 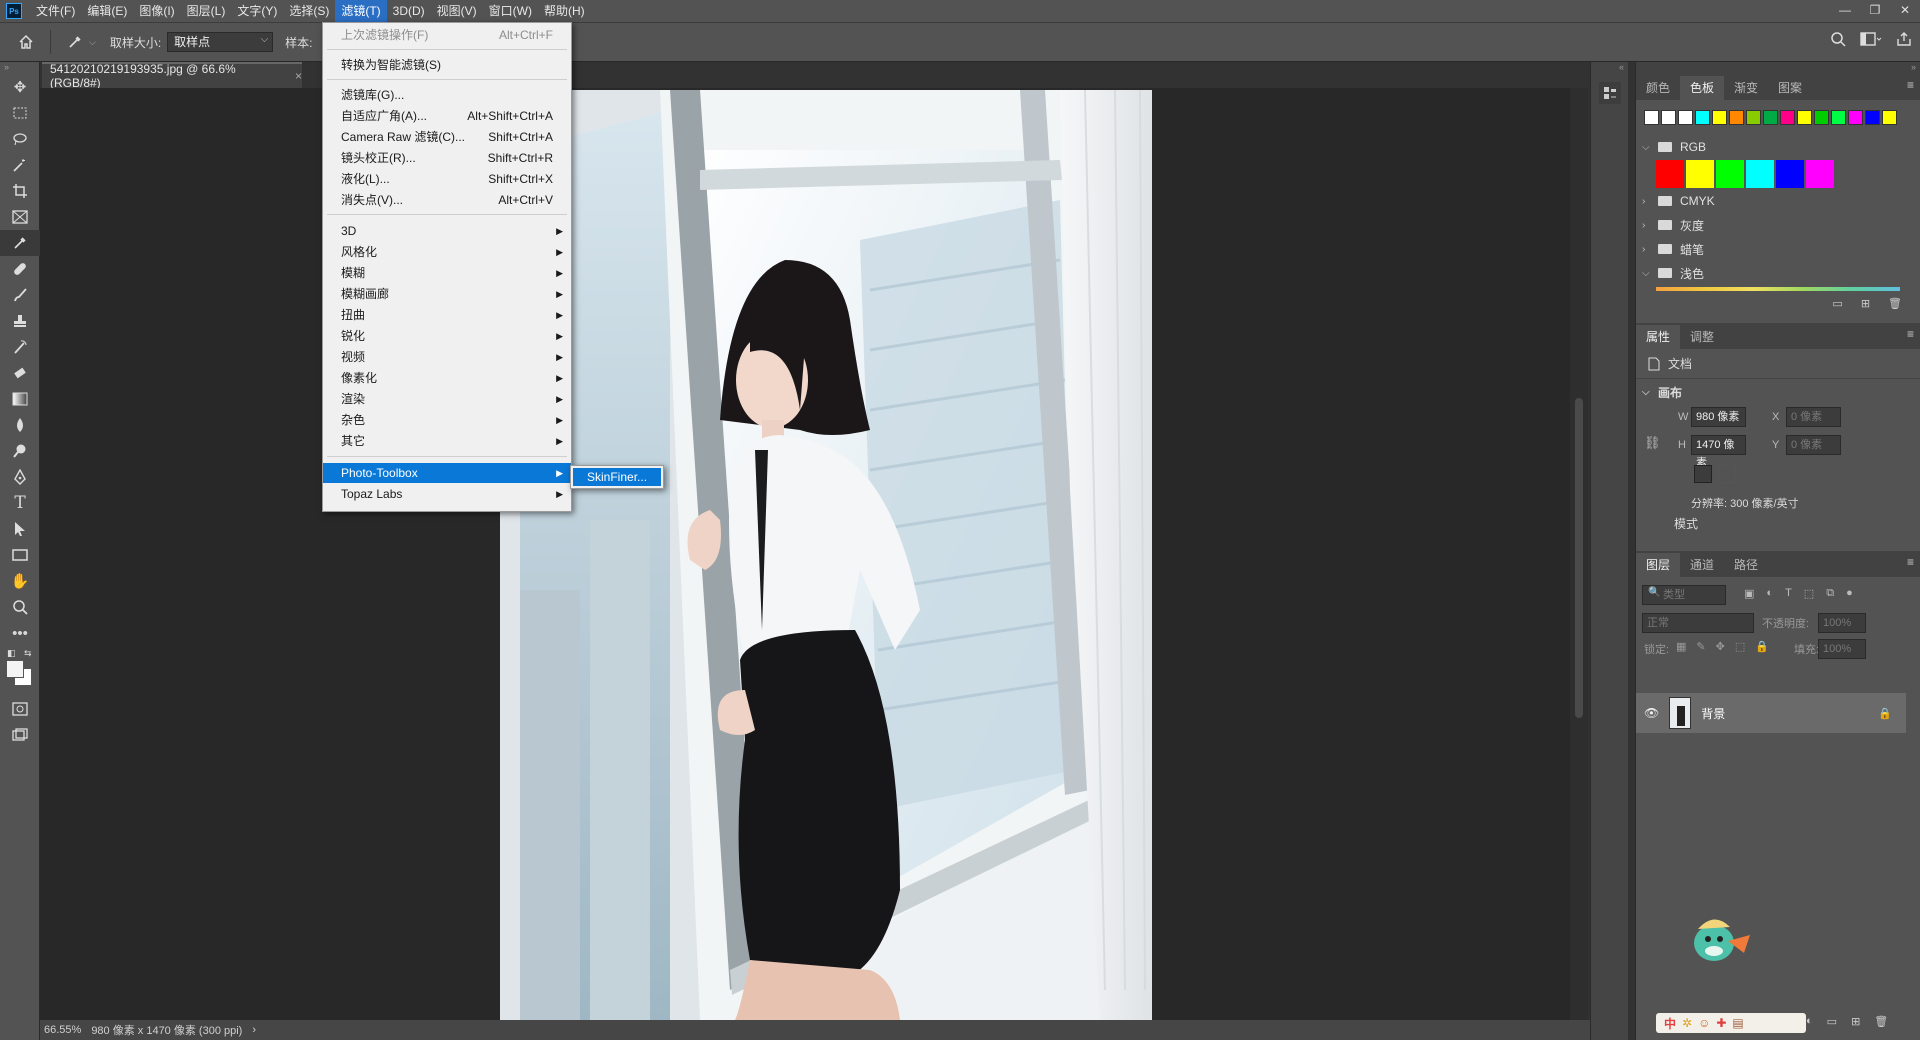 What do you see at coordinates (1845, 10) in the screenshot?
I see `minimize-button: —` at bounding box center [1845, 10].